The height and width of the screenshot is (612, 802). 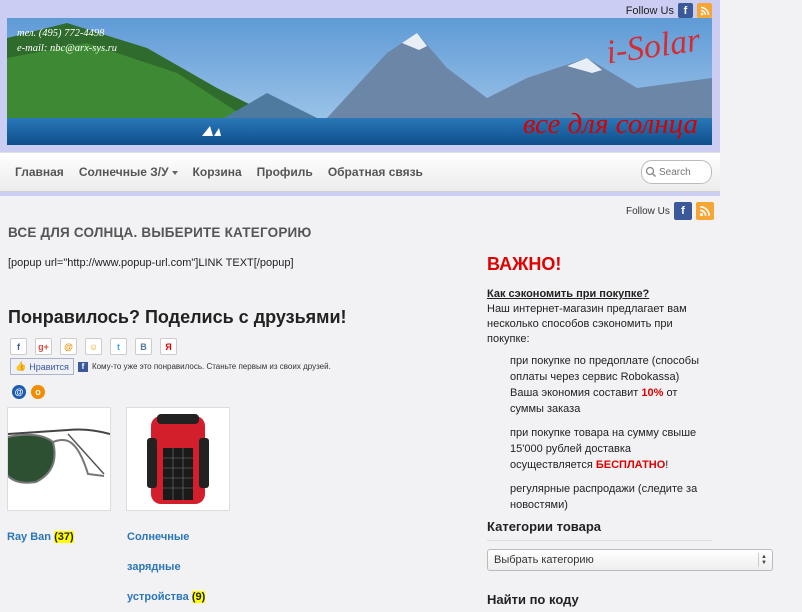 I want to click on email-text: e-mail: nbc@arx-sys.ru, so click(x=67, y=48).